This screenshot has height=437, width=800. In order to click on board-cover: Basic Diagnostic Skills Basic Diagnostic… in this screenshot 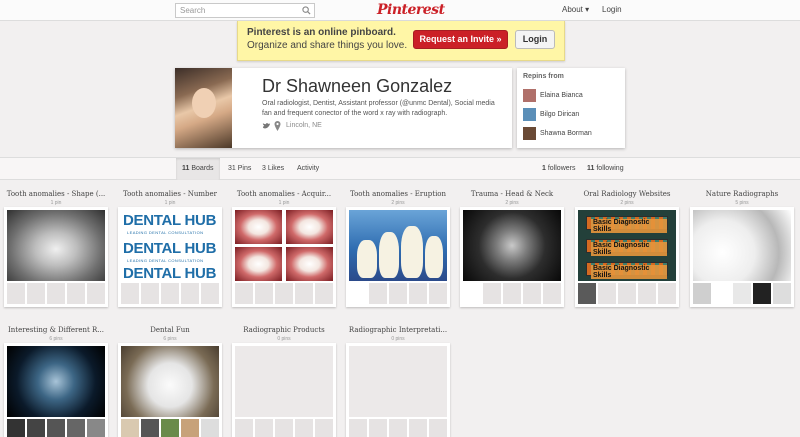, I will do `click(627, 257)`.